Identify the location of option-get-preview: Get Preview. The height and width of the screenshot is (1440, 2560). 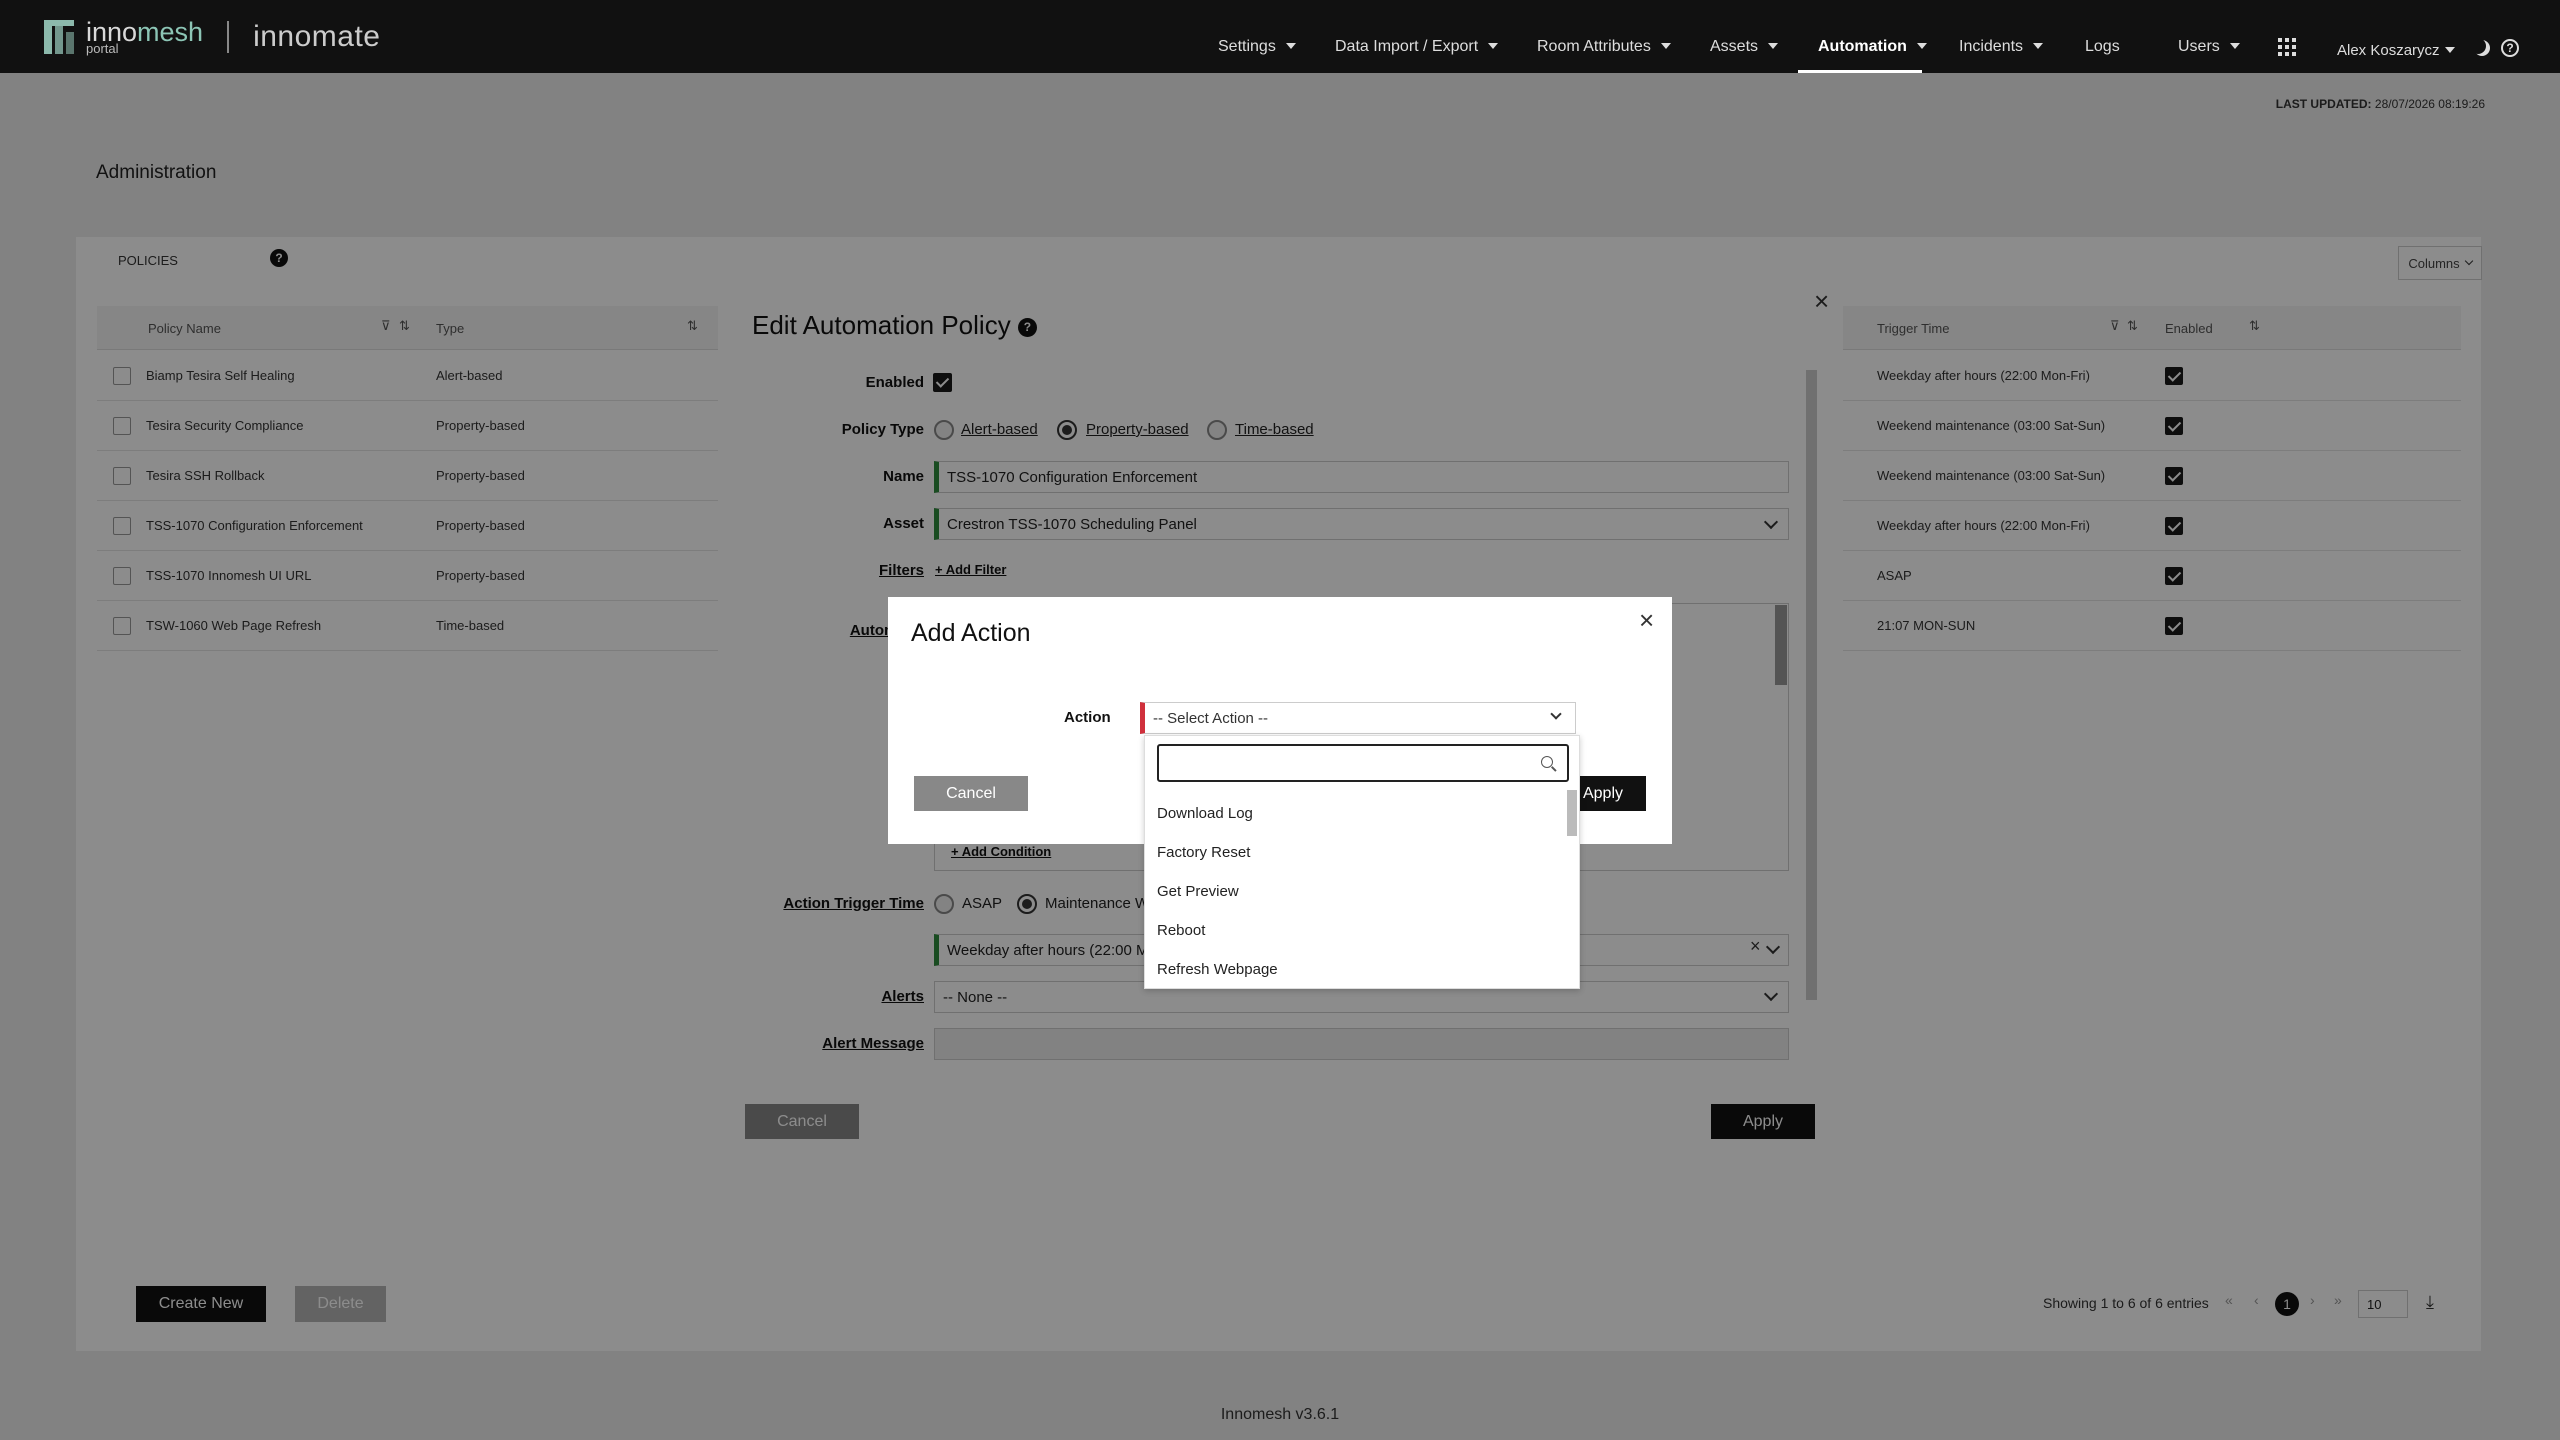
(1198, 891).